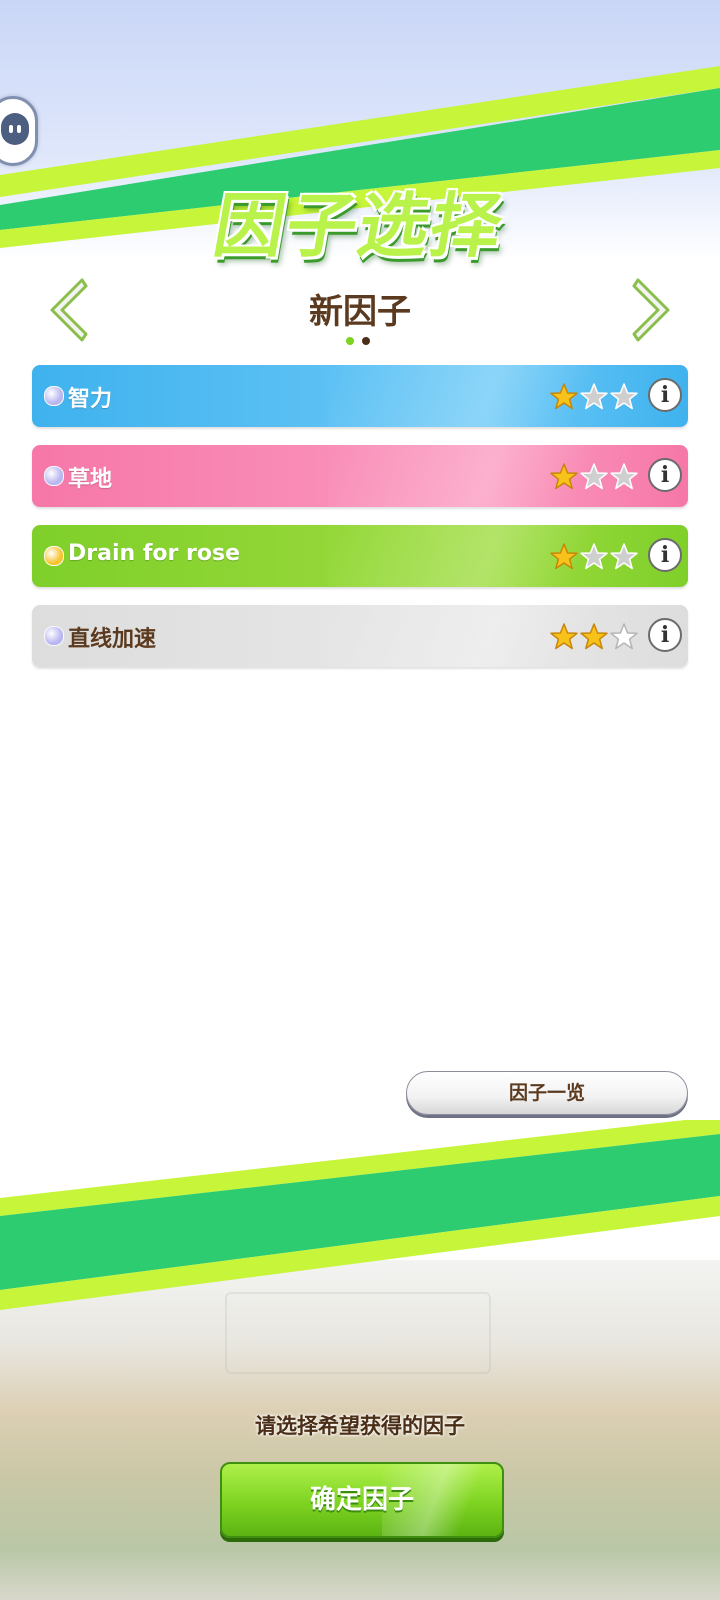 The width and height of the screenshot is (720, 1600). What do you see at coordinates (350, 341) in the screenshot?
I see `page-dot-active` at bounding box center [350, 341].